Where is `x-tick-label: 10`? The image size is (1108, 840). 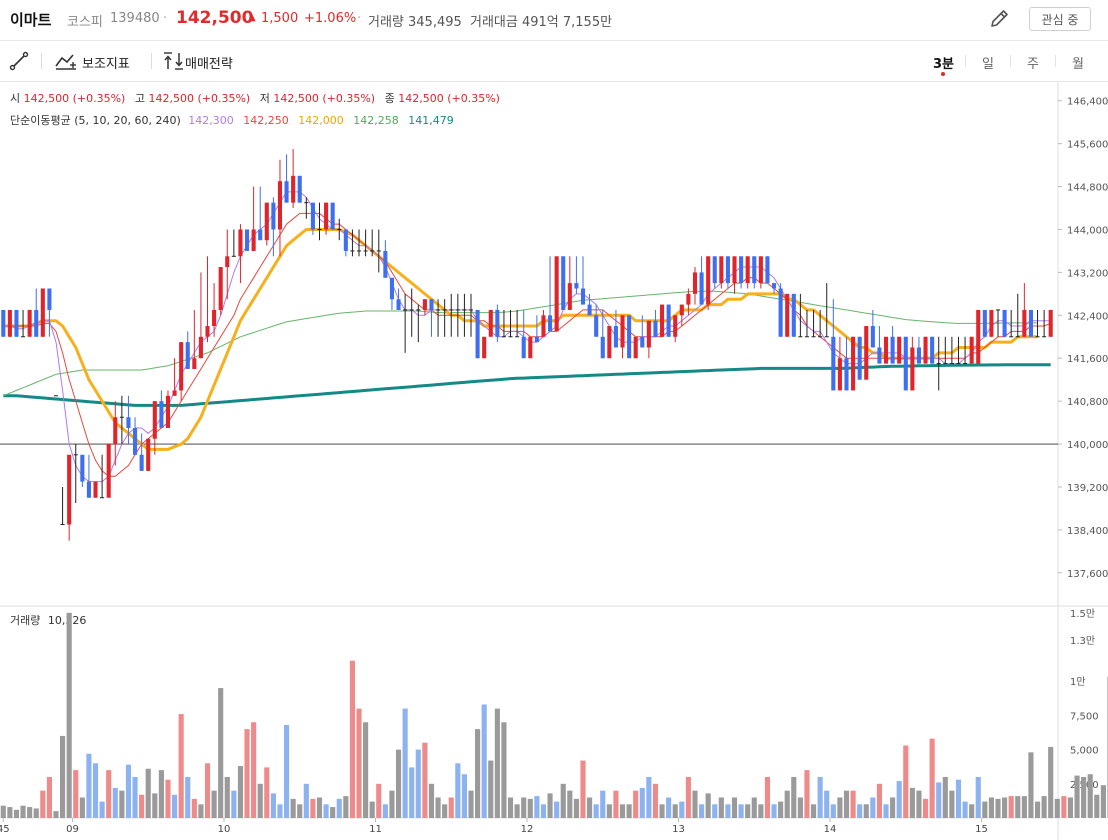 x-tick-label: 10 is located at coordinates (224, 829).